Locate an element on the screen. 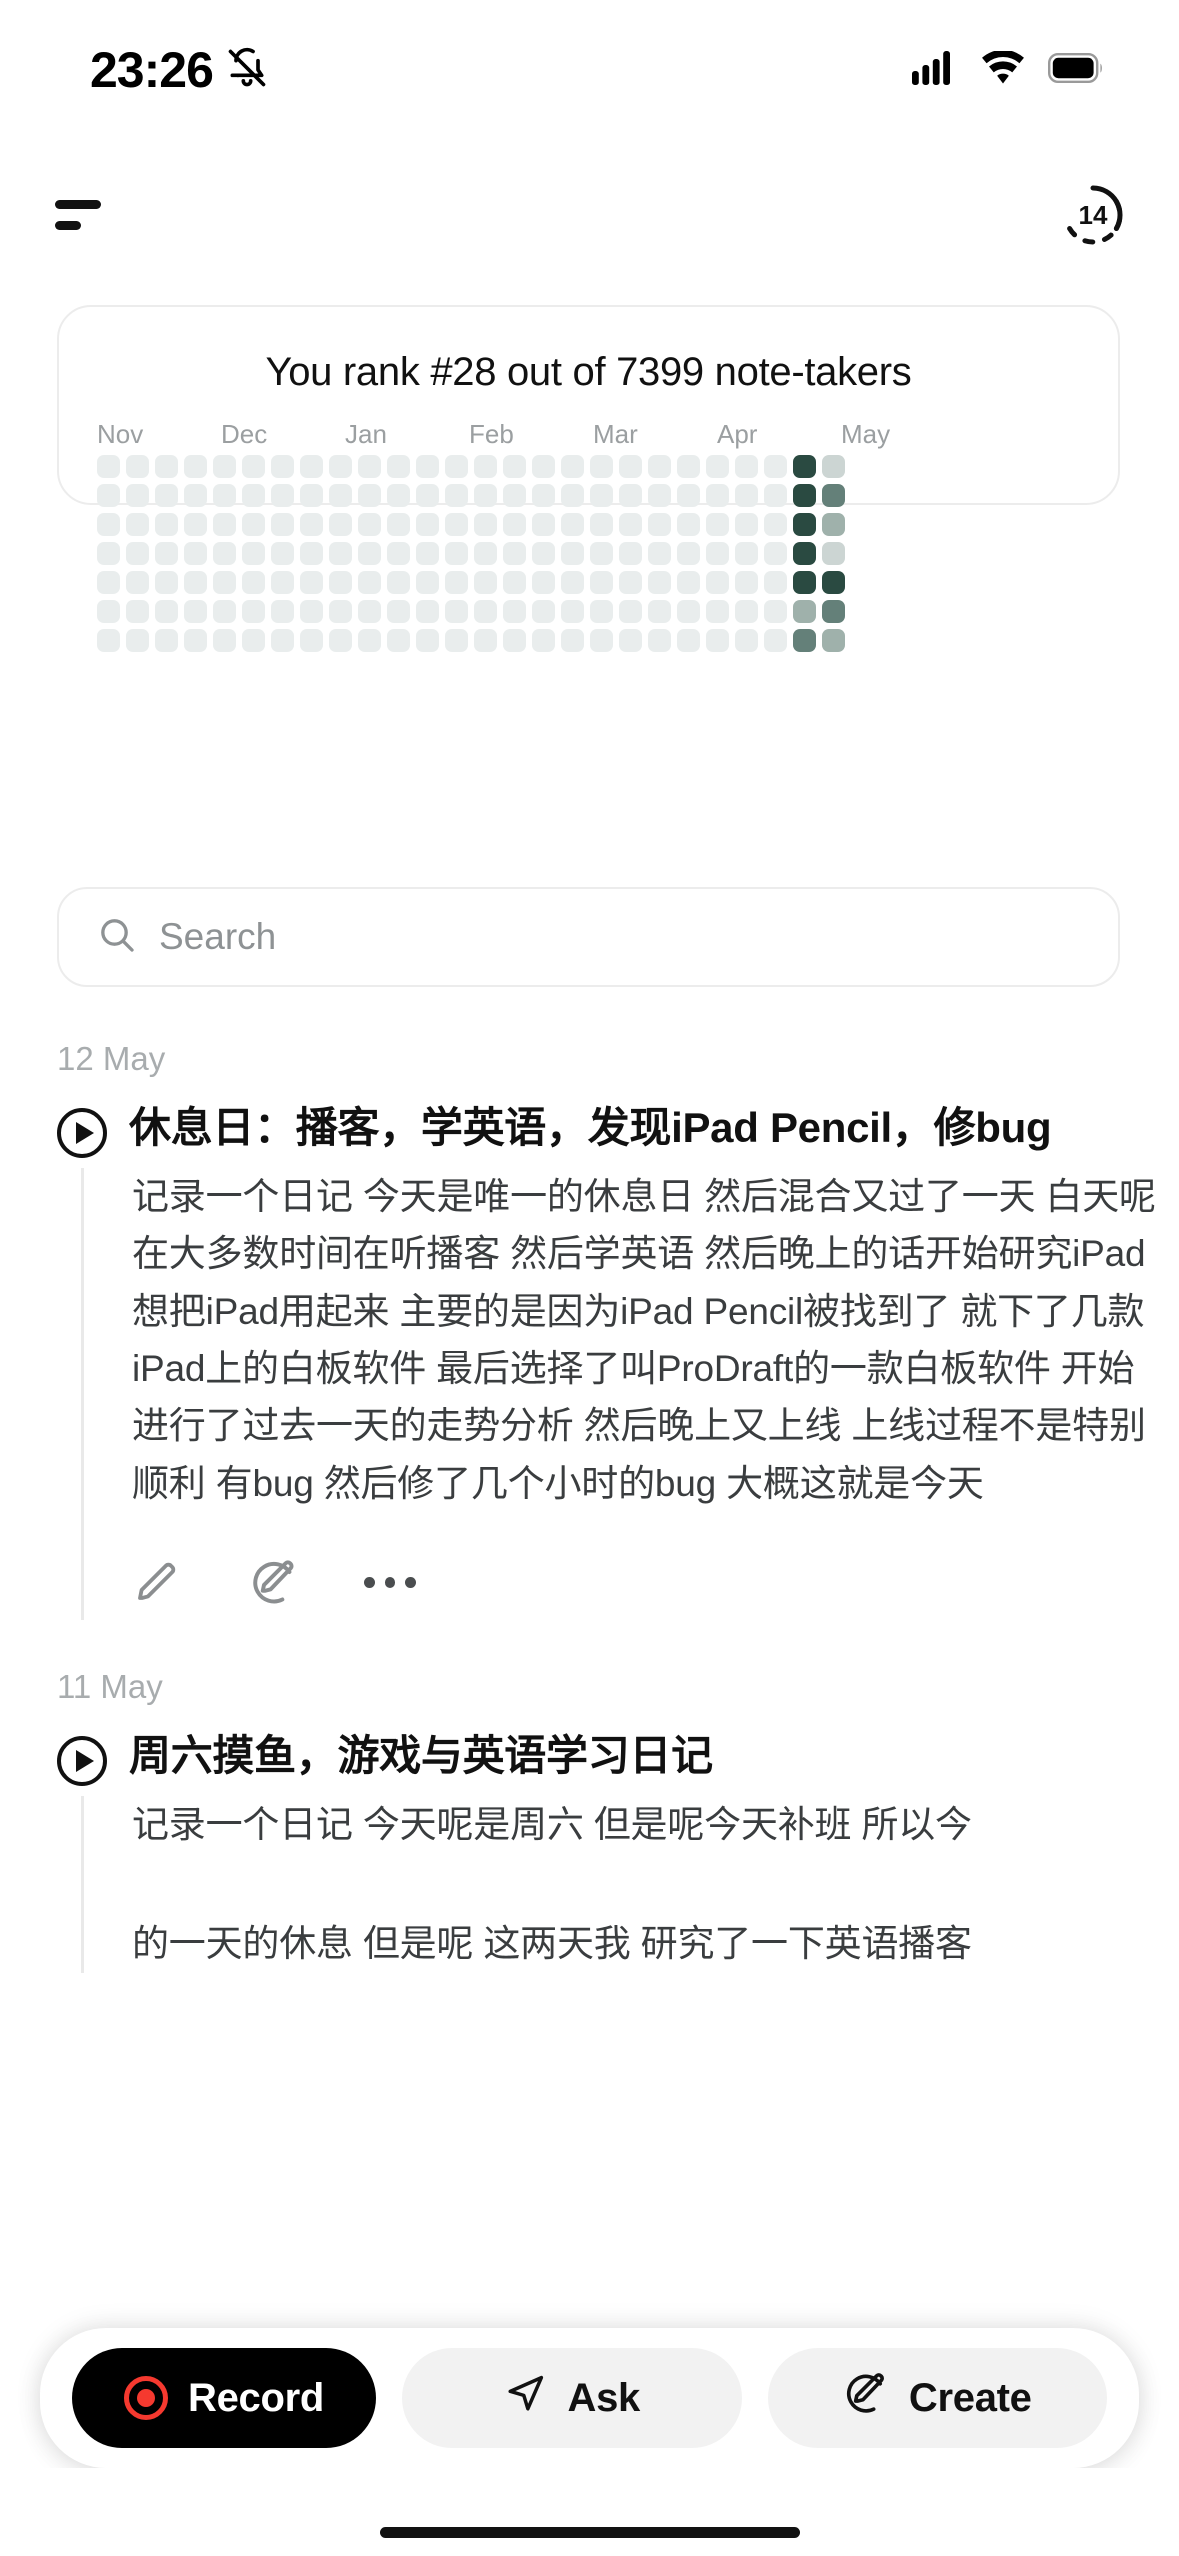  record-button-label: Record is located at coordinates (256, 2397).